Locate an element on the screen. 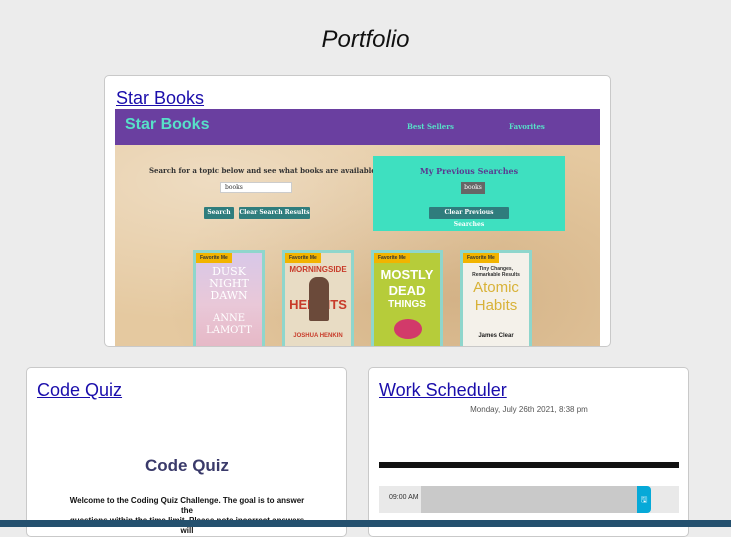  book-cover: Favorite Me DUSK NIGHT DAWN ANNE LAMOTT is located at coordinates (229, 298).